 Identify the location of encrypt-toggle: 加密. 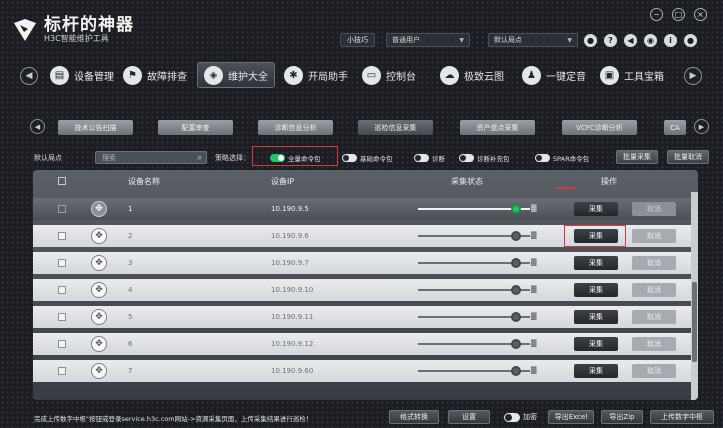
(520, 417).